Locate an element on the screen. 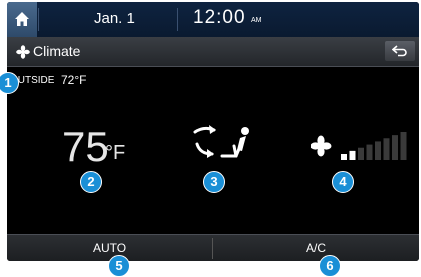 Image resolution: width=421 pixels, height=277 pixels. fan-speed-indicator is located at coordinates (362, 145).